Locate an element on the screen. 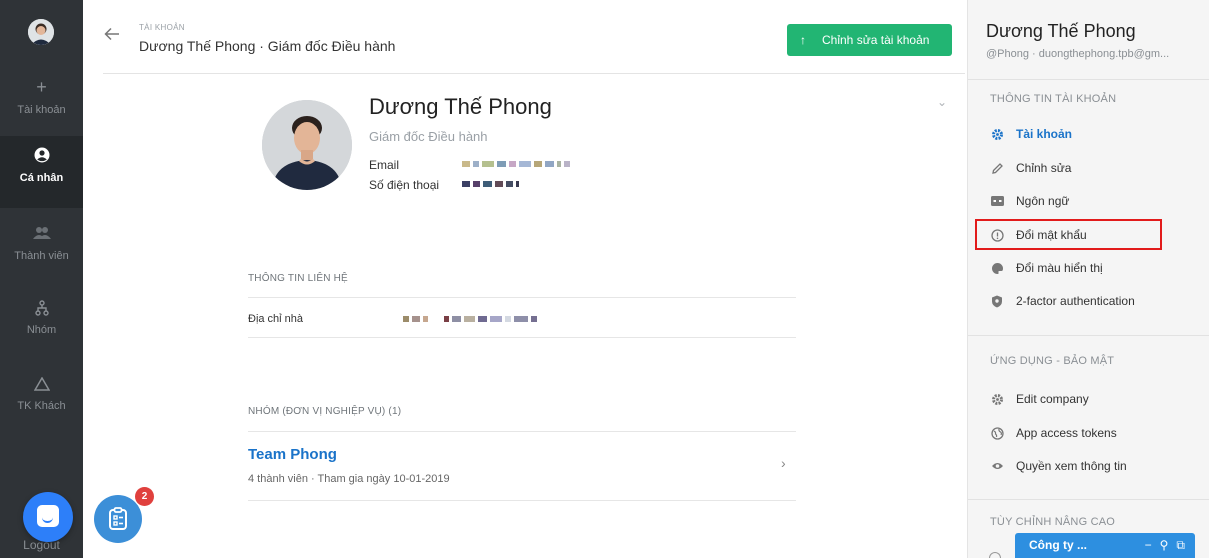 Image resolution: width=1209 pixels, height=558 pixels. menu-item-label: Tài khoản is located at coordinates (1044, 134).